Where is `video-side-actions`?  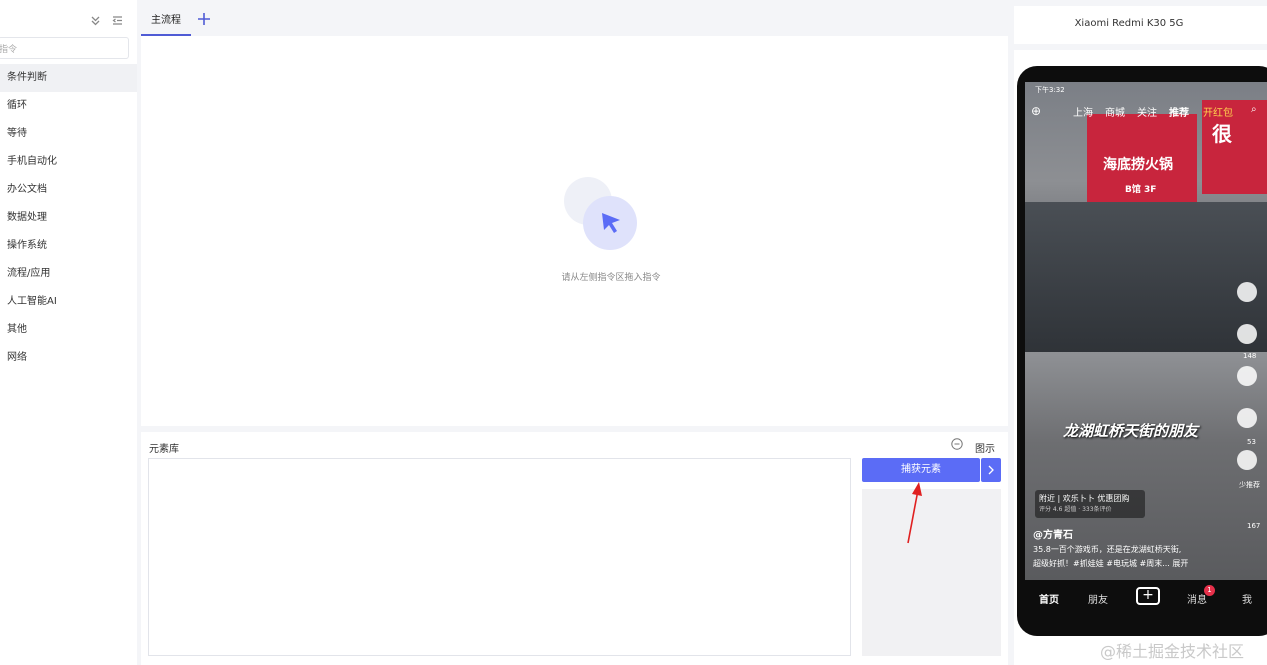
video-side-actions is located at coordinates (1252, 387).